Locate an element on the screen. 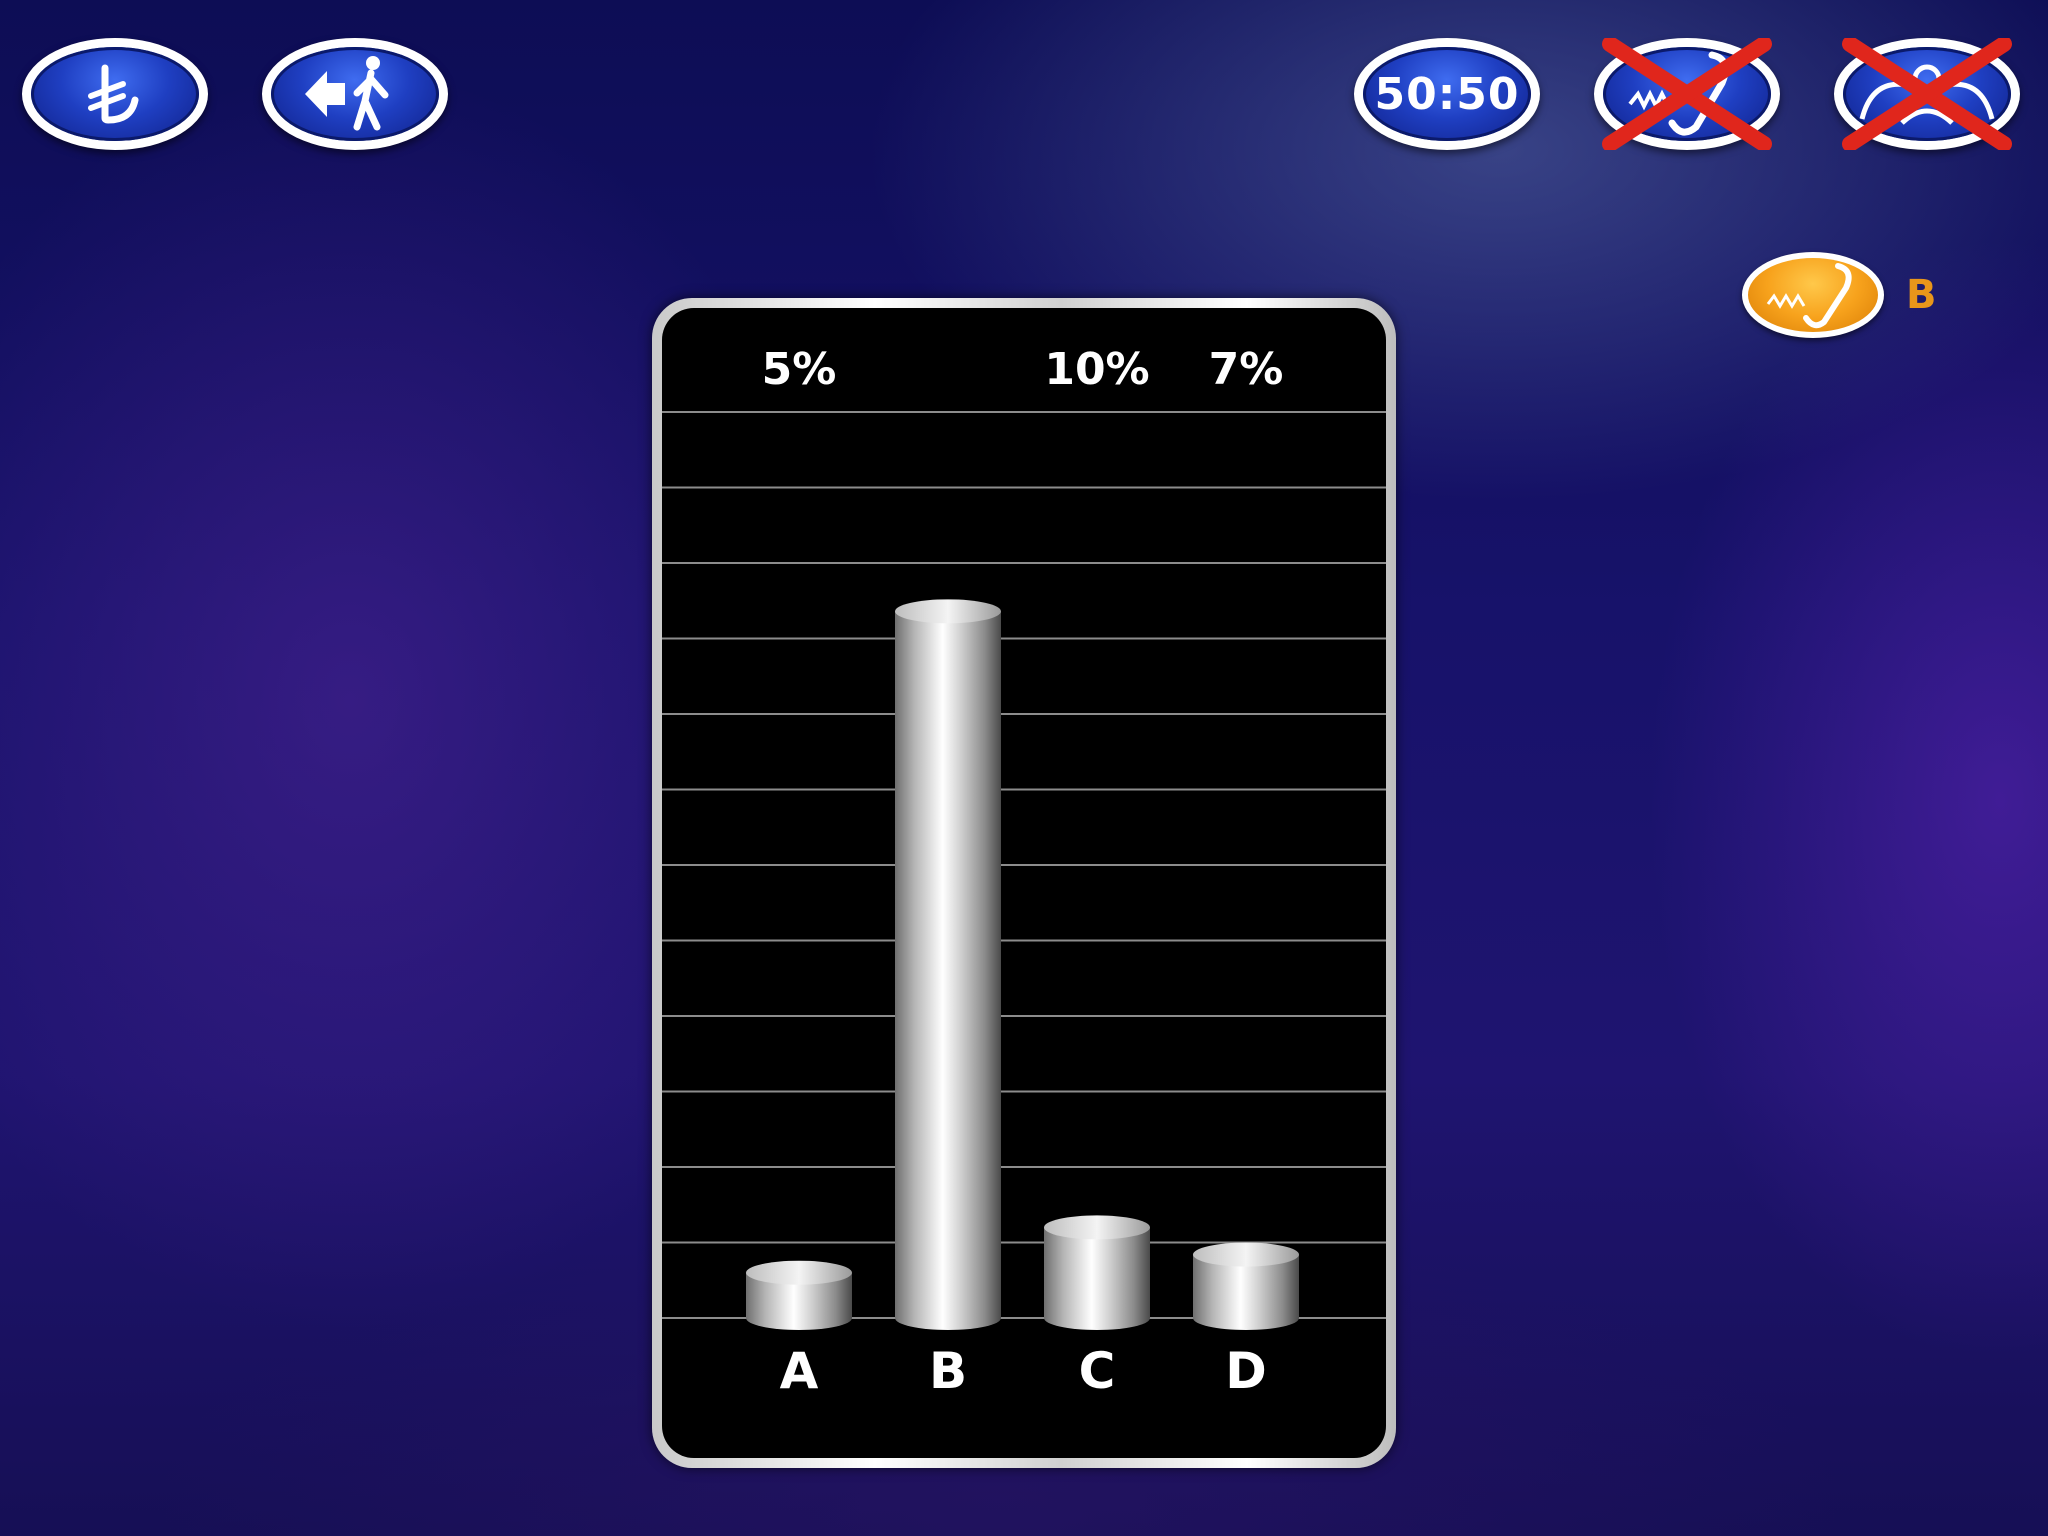  phone-answer: B is located at coordinates (1921, 295).